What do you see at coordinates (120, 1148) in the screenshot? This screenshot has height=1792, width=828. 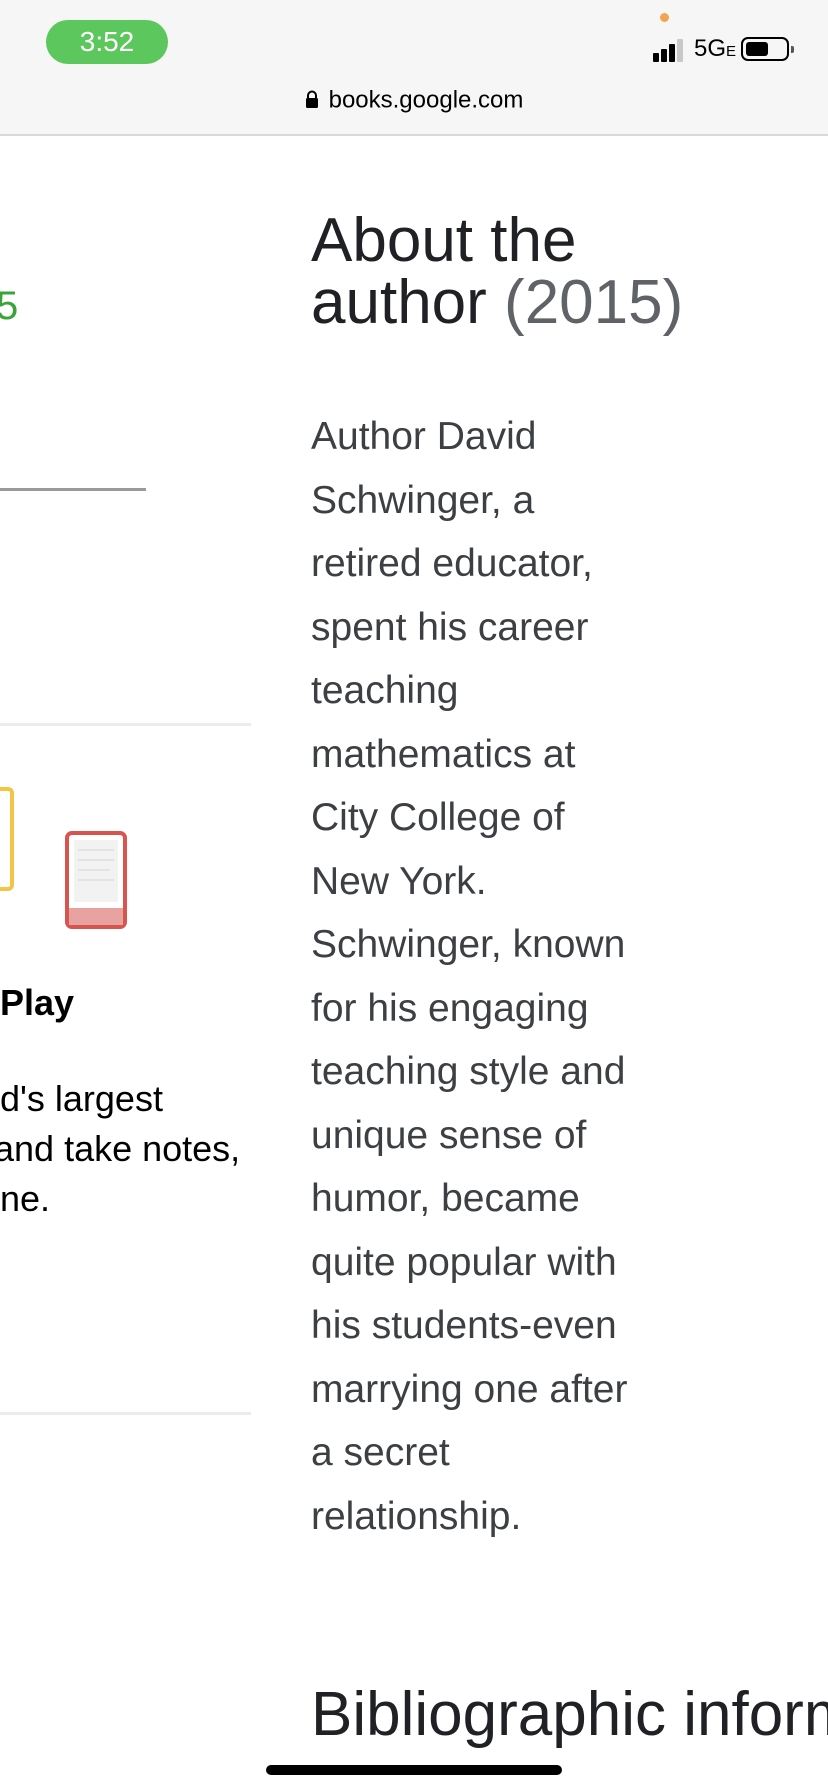 I see `play-desc-line: and take notes,` at bounding box center [120, 1148].